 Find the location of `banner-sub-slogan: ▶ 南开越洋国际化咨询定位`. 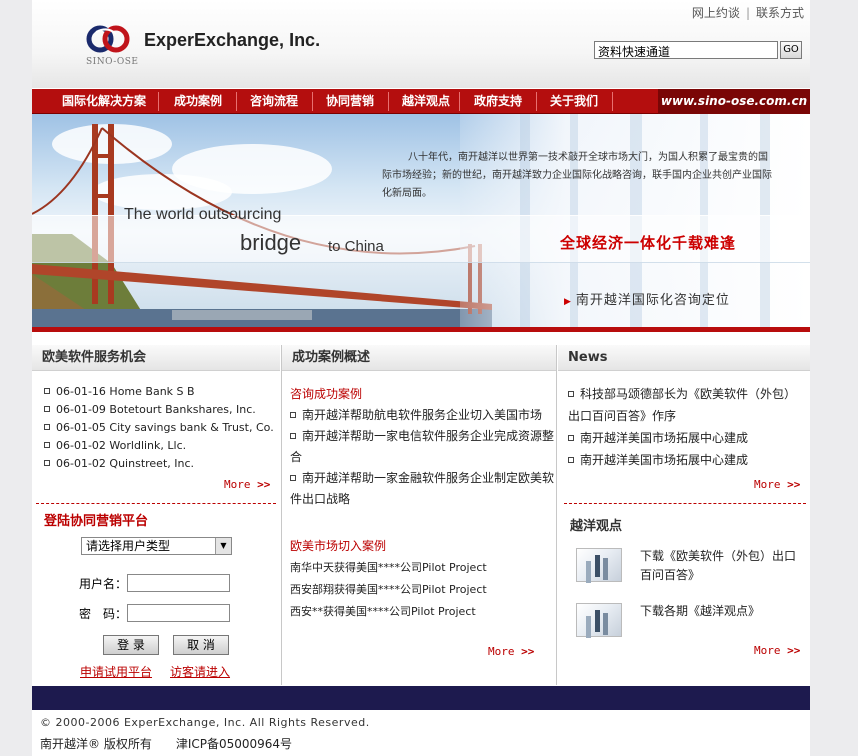

banner-sub-slogan: ▶ 南开越洋国际化咨询定位 is located at coordinates (647, 298).